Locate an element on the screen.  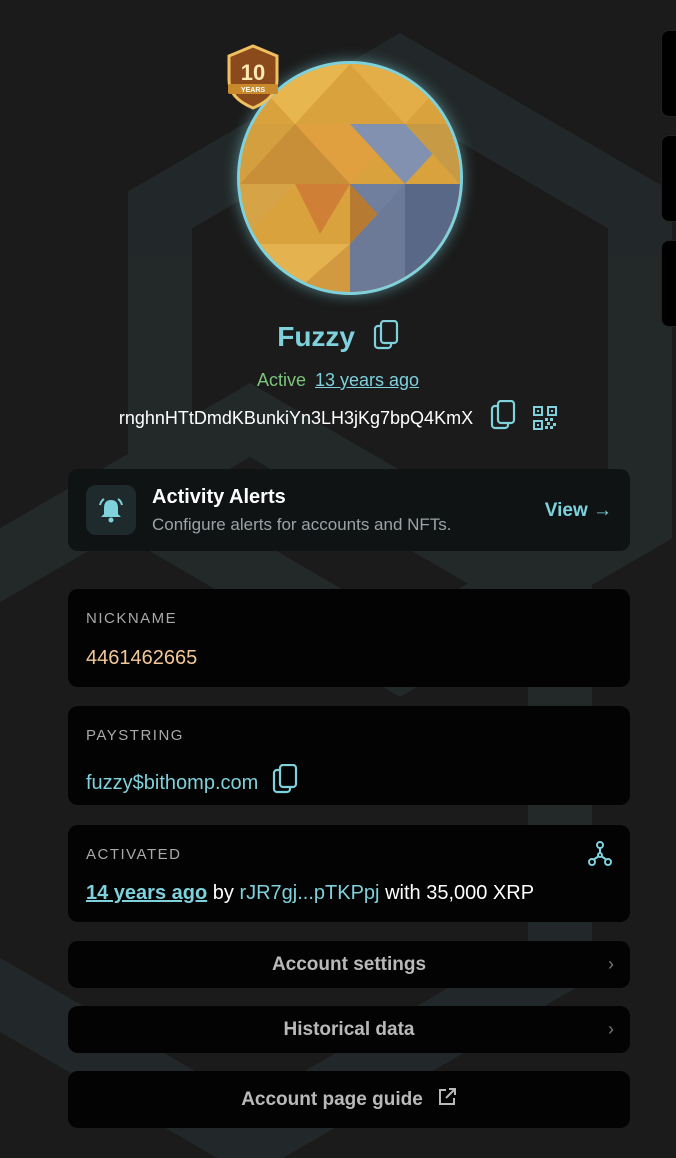
activated-amount-text: with 35,000 XRP is located at coordinates (460, 893).